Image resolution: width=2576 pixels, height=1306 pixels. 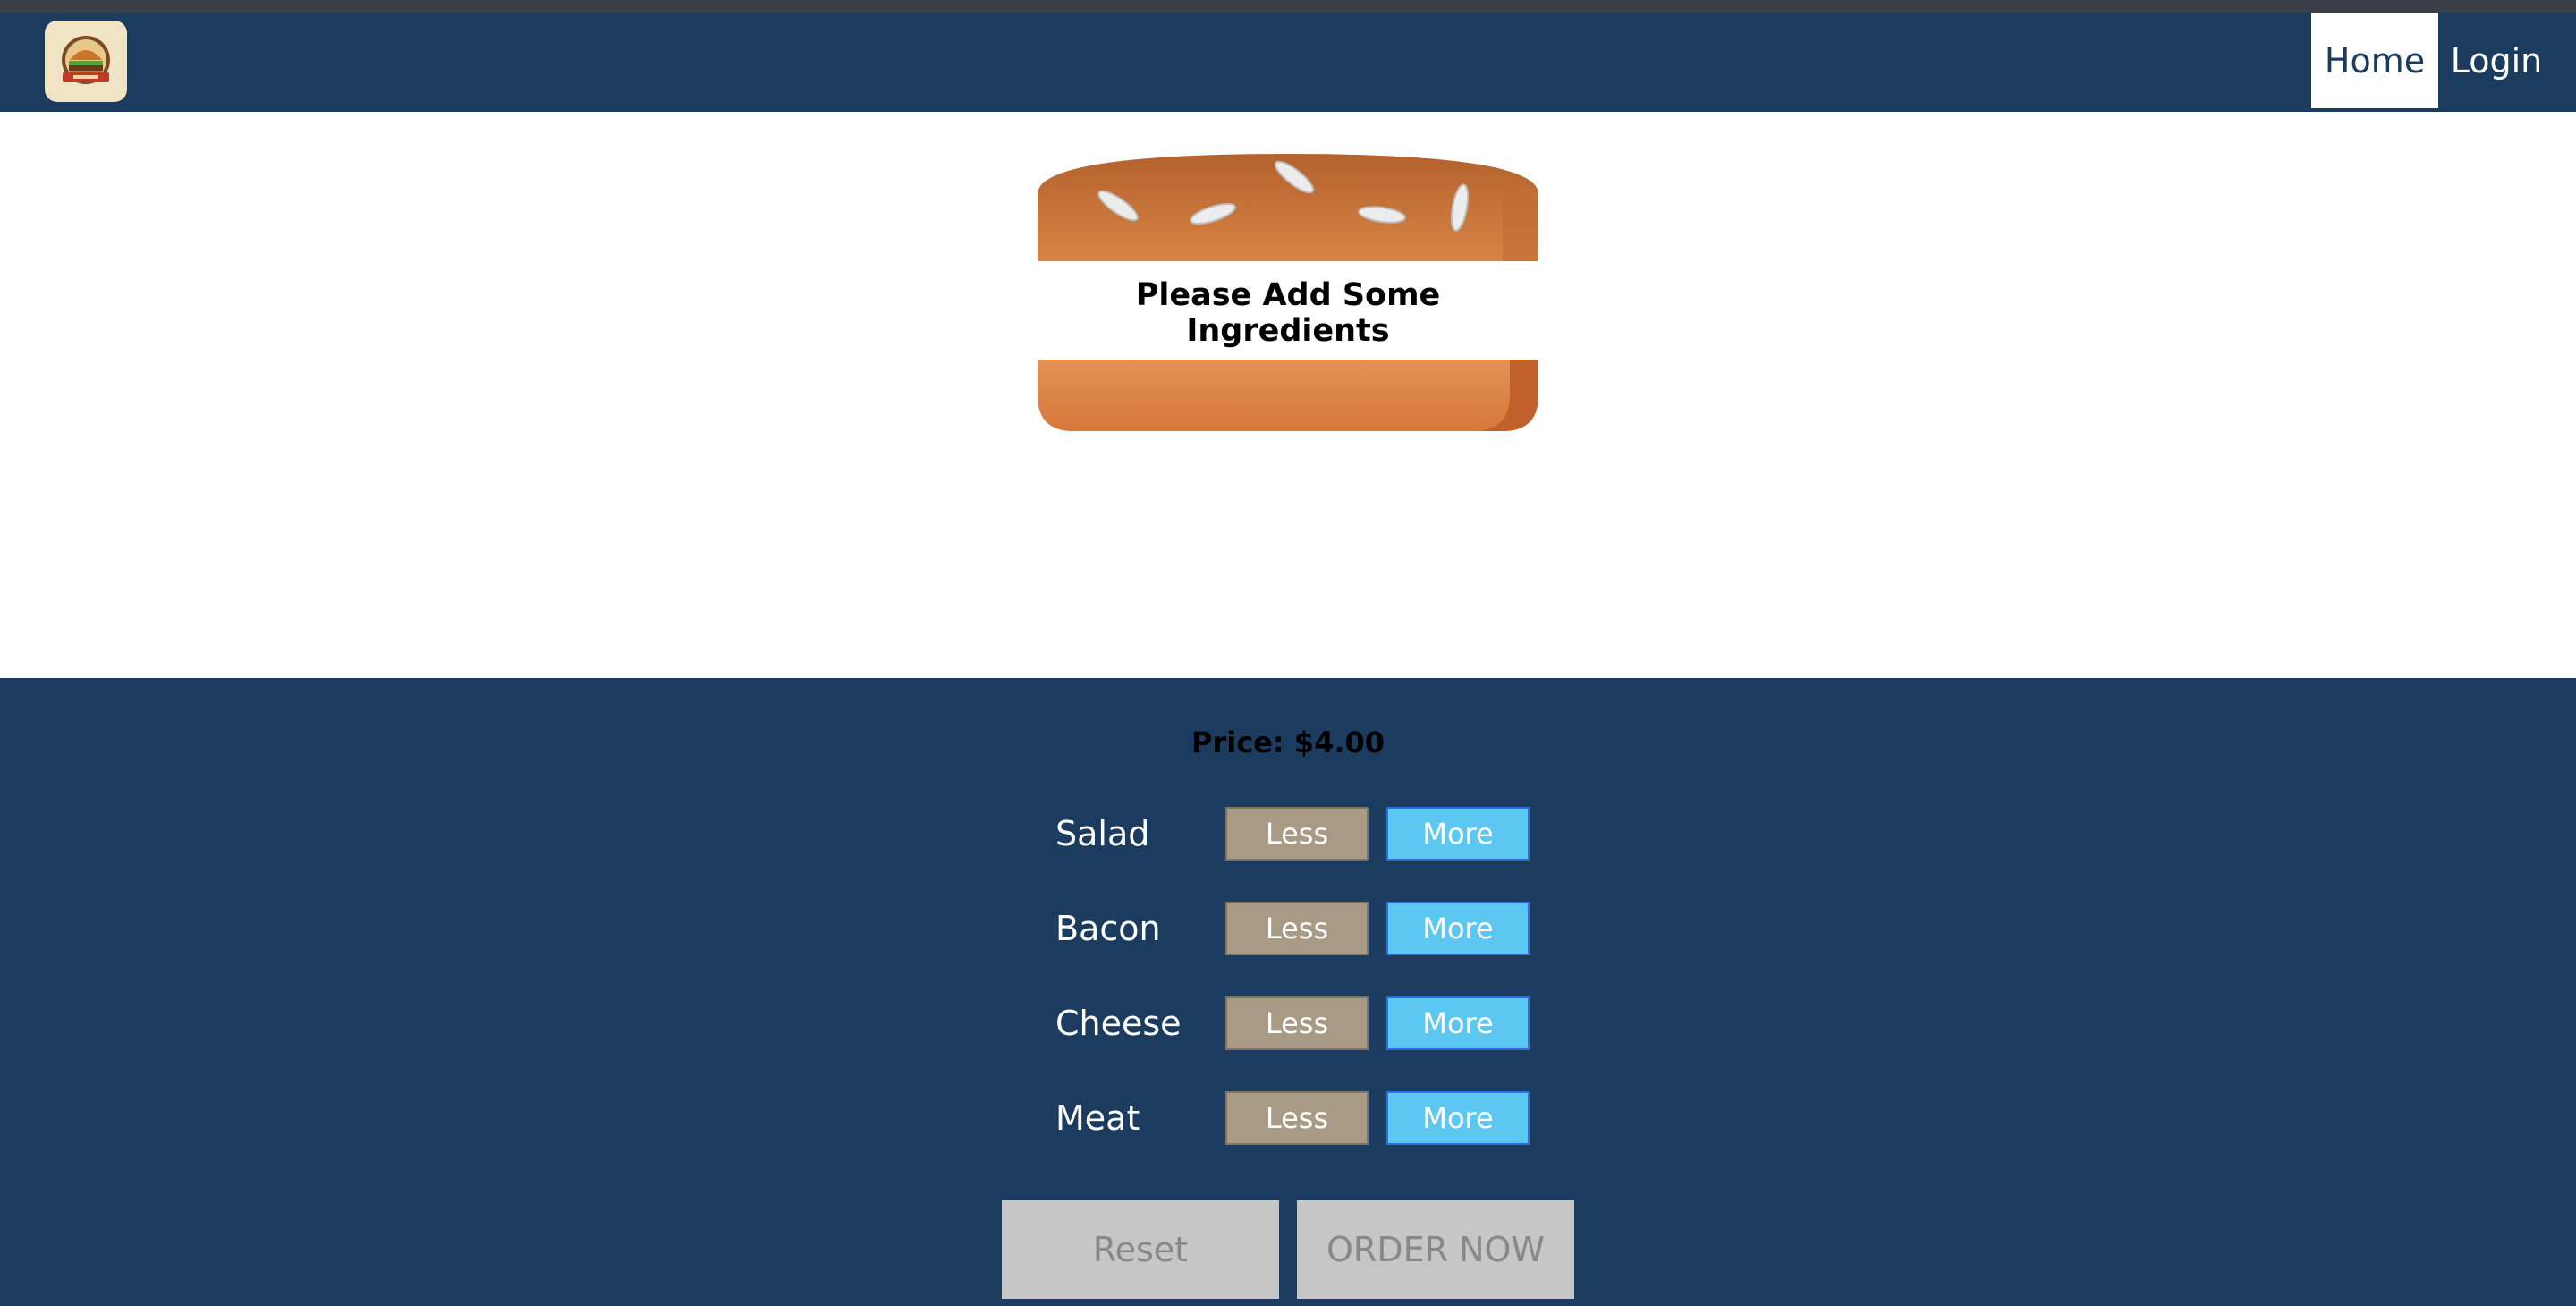 I want to click on bun-top-image, so click(x=1288, y=208).